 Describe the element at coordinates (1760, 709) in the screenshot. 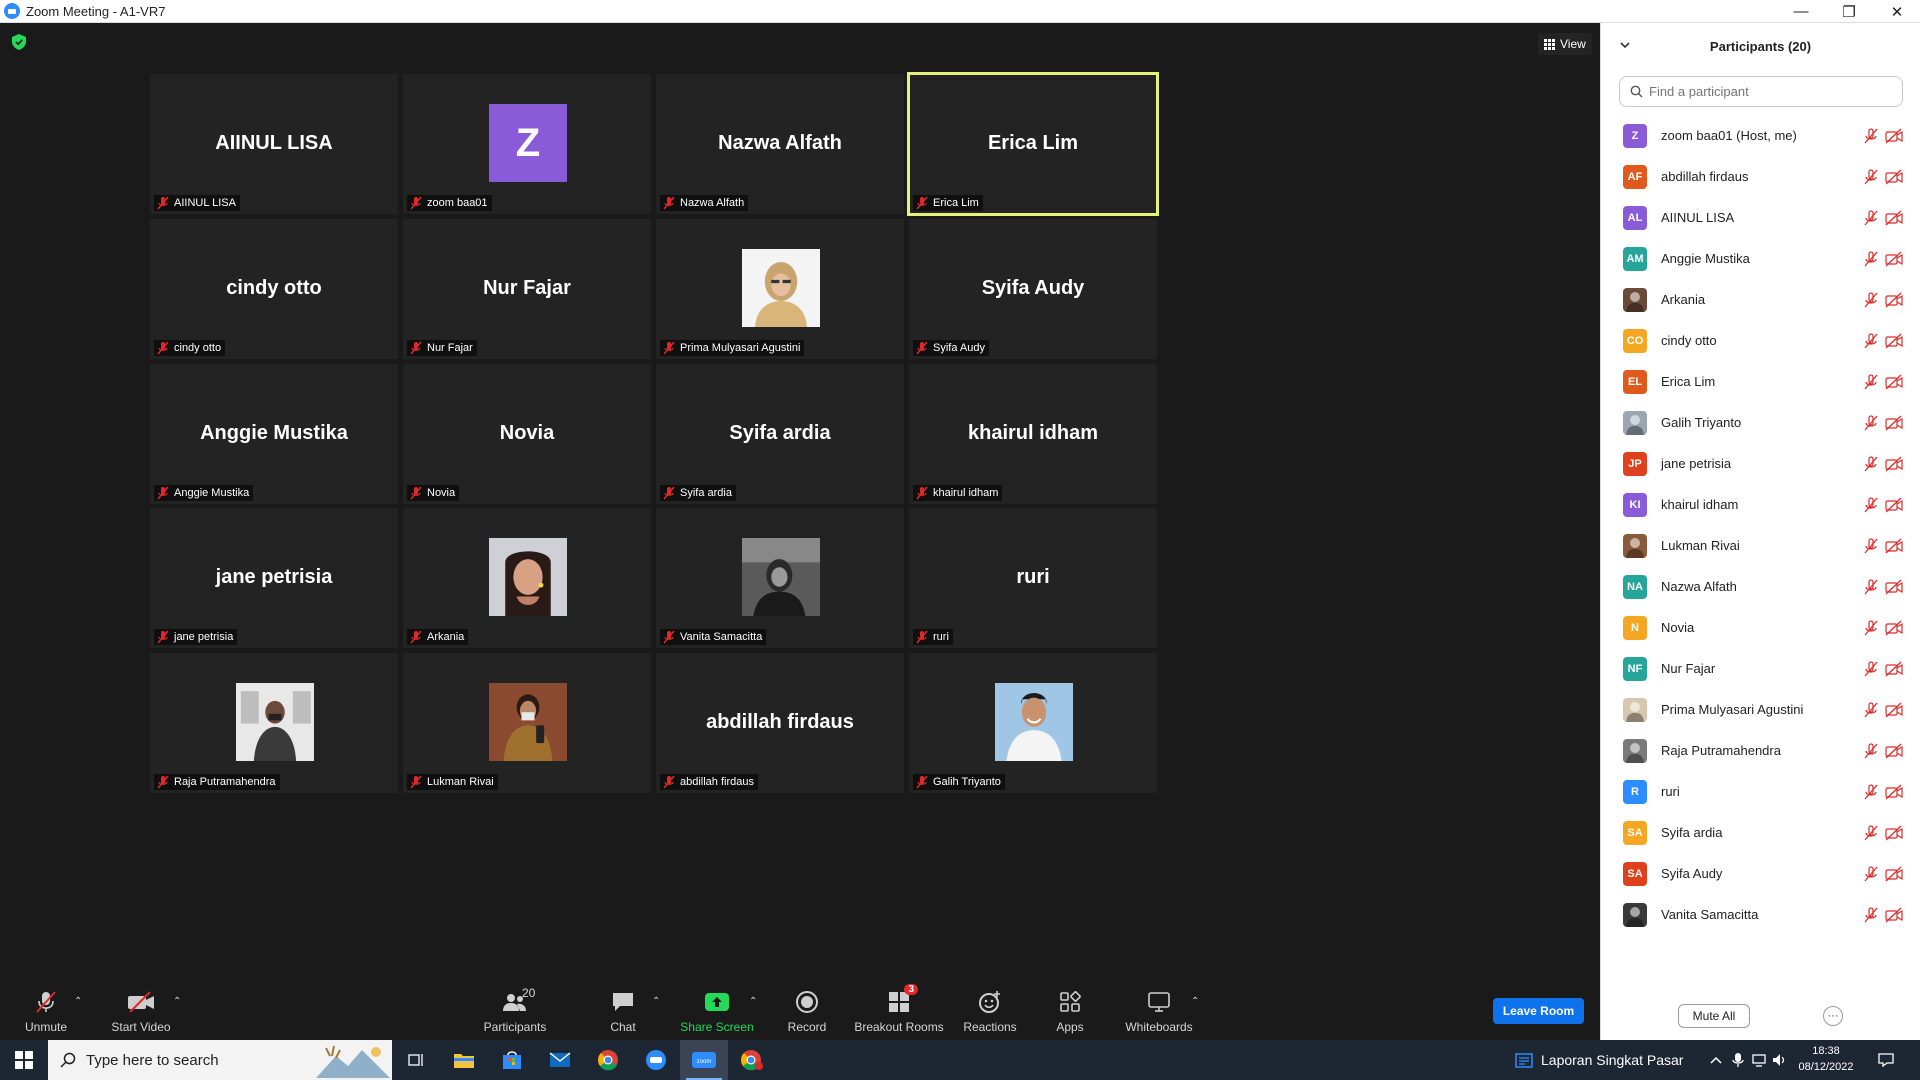

I see `participant-row: Prima Mulyasari Agustini` at that location.